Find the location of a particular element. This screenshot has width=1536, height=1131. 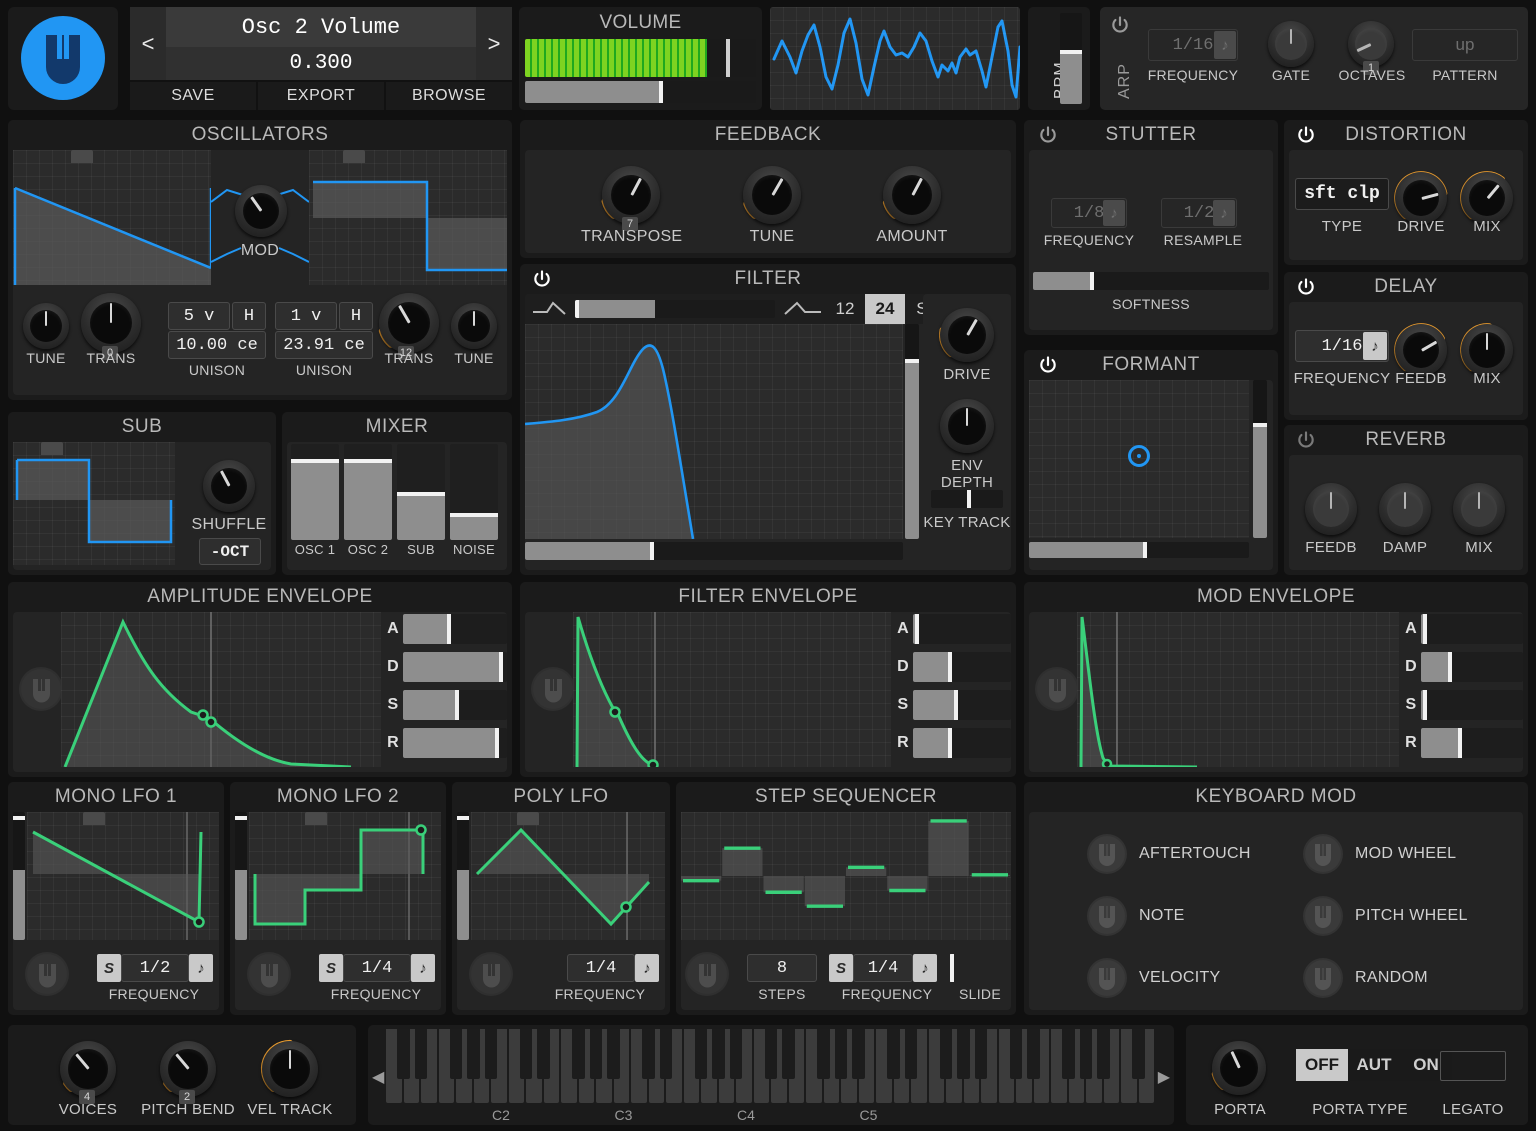

osc2-unison-detune: 23.91 ce is located at coordinates (324, 345).